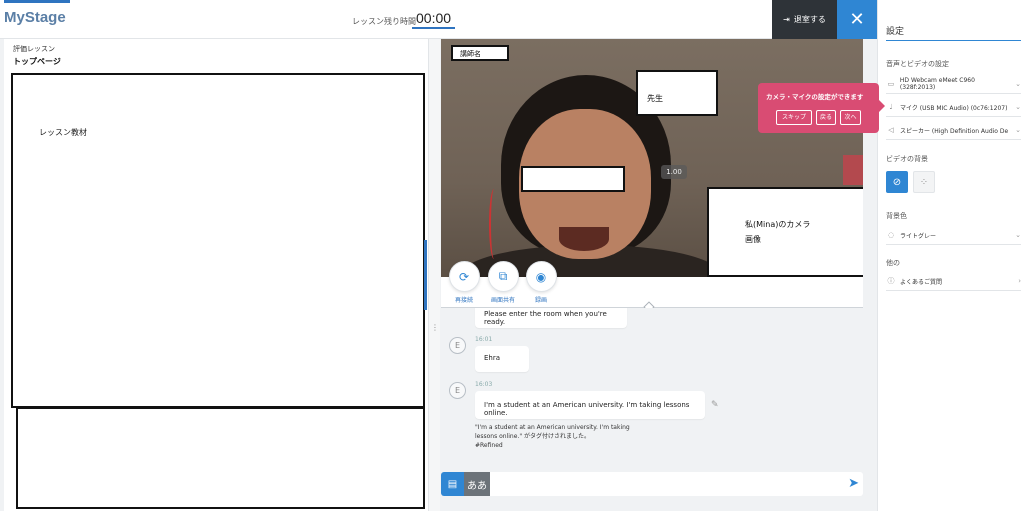 This screenshot has height=511, width=1024. Describe the element at coordinates (896, 216) in the screenshot. I see `background-color-heading: 背景色` at that location.